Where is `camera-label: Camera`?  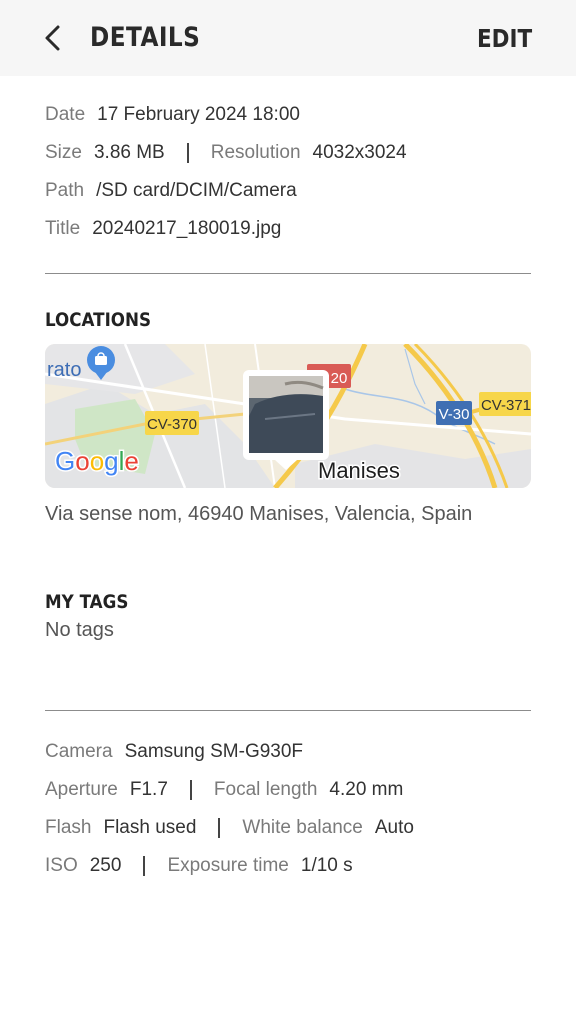
camera-label: Camera is located at coordinates (79, 751).